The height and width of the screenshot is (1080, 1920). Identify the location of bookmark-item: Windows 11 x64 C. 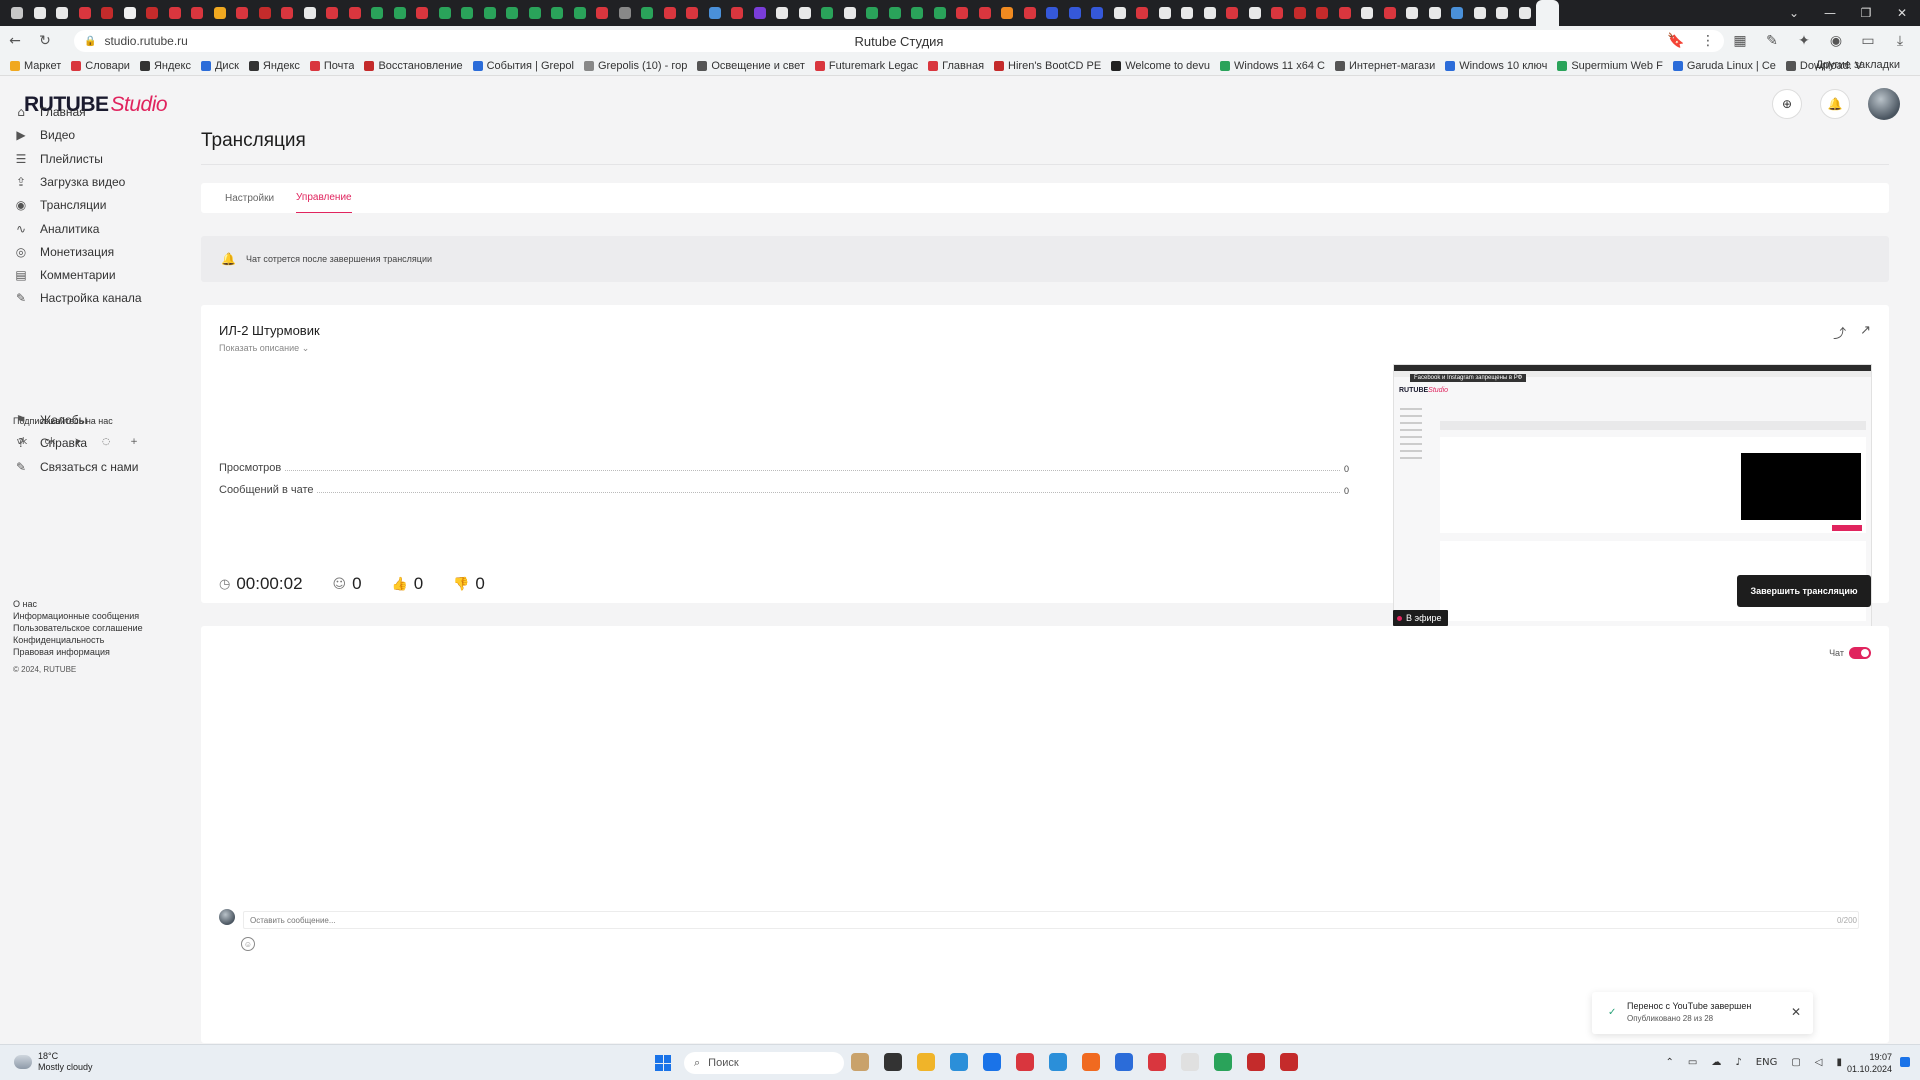
(1272, 66).